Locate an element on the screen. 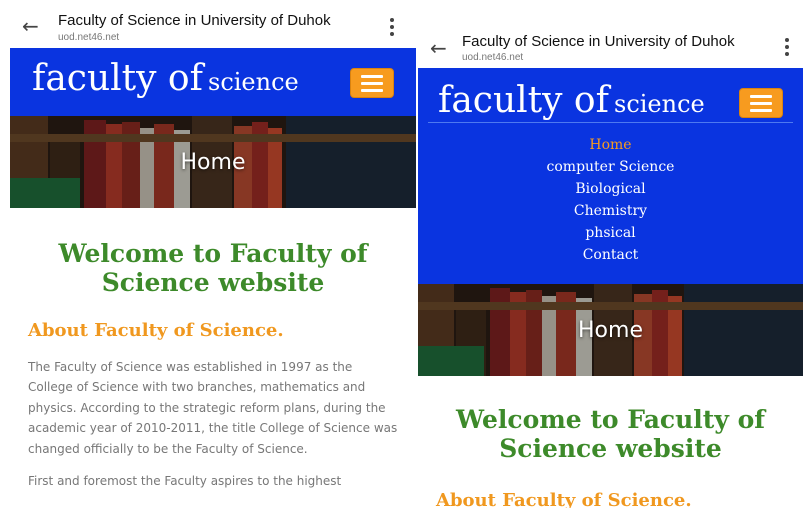  nav-item-home: Home is located at coordinates (610, 145).